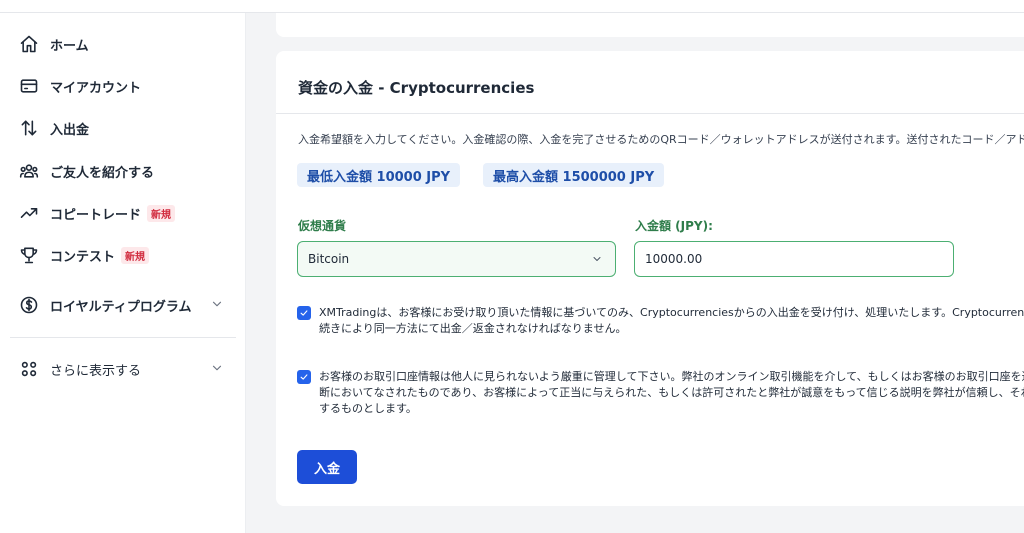 The width and height of the screenshot is (1024, 533). I want to click on cryptocurrency-select: Bitcoin, so click(456, 259).